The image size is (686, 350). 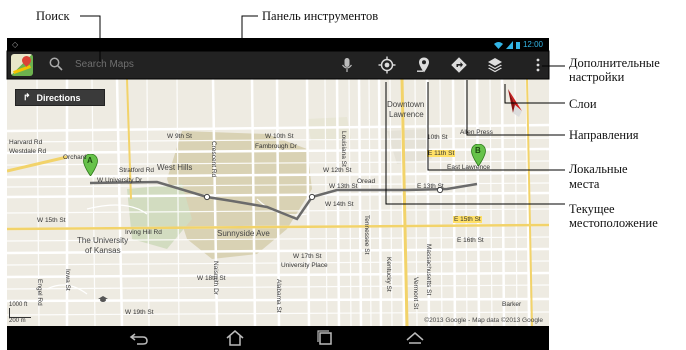 What do you see at coordinates (139, 312) in the screenshot?
I see `map-label-w19th: W 19th St` at bounding box center [139, 312].